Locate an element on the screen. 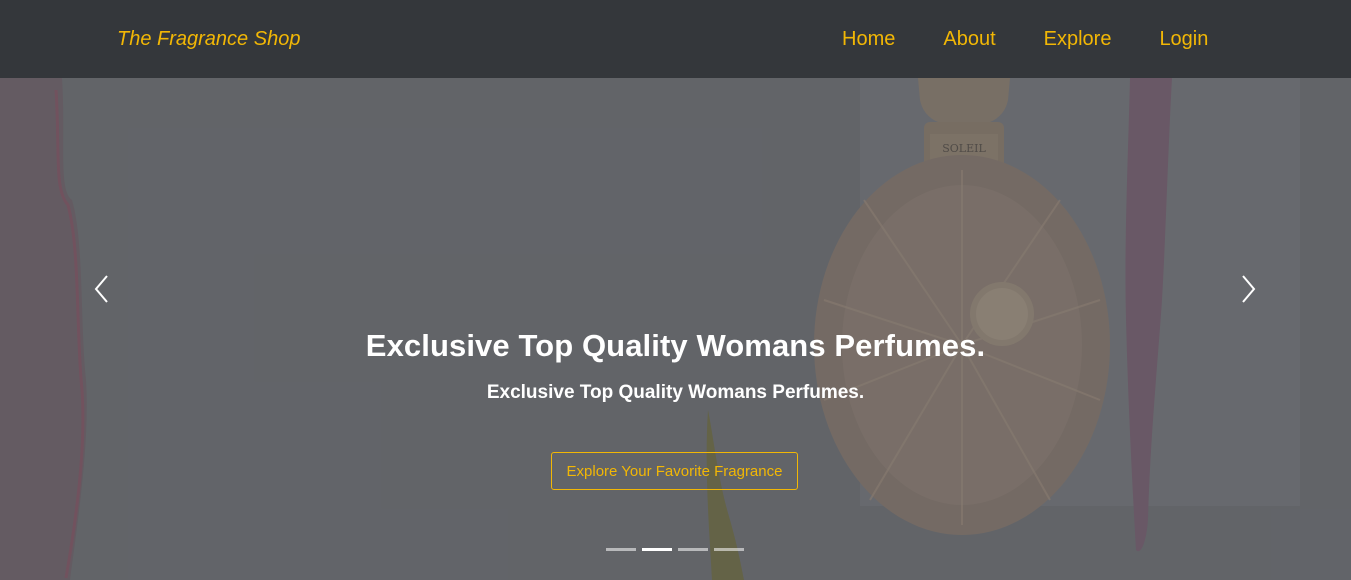 This screenshot has height=580, width=1351. chevron-left-icon is located at coordinates (101, 289).